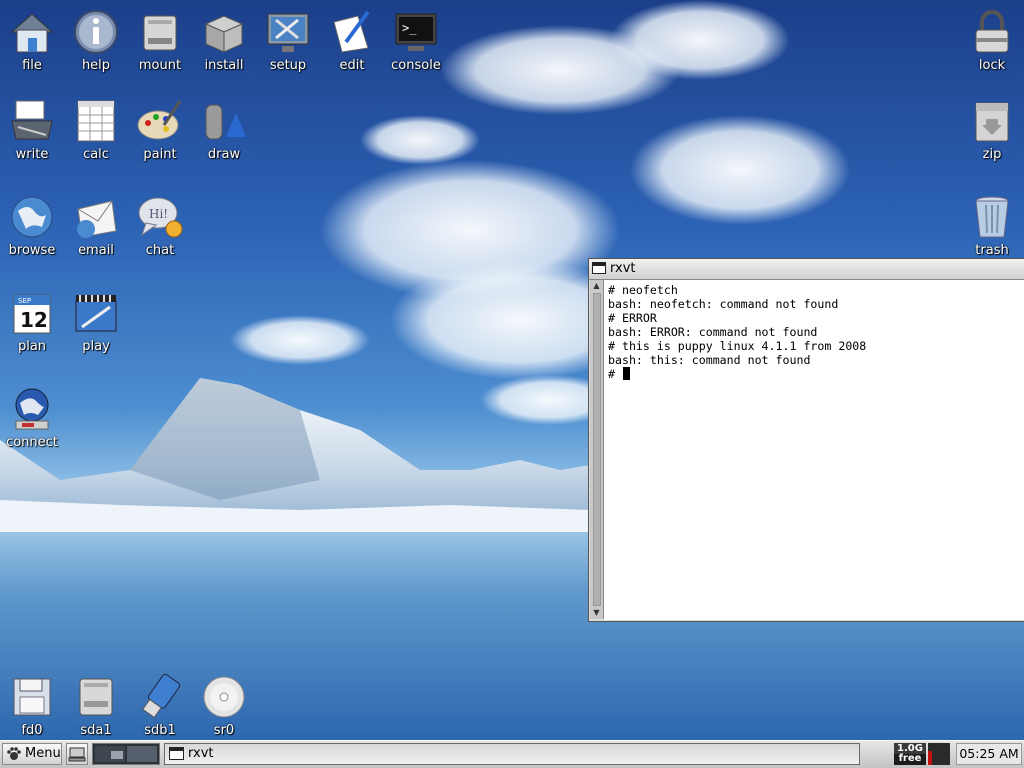 The height and width of the screenshot is (768, 1024). I want to click on palette-icon, so click(160, 121).